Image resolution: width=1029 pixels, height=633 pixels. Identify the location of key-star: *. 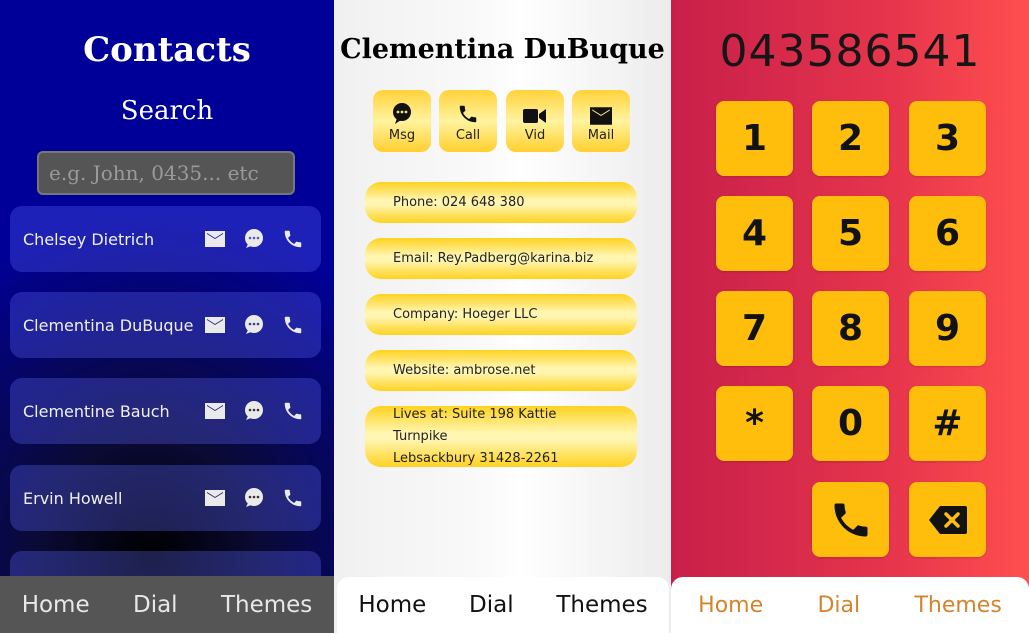
(754, 423).